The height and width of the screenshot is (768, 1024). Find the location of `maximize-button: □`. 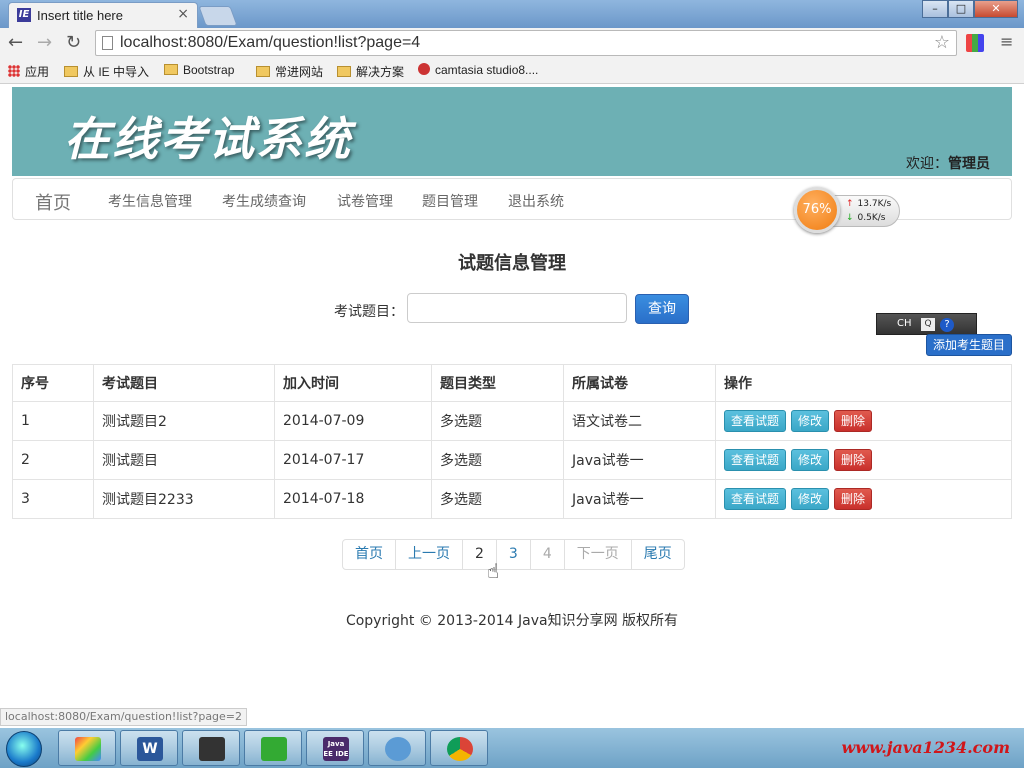

maximize-button: □ is located at coordinates (961, 9).